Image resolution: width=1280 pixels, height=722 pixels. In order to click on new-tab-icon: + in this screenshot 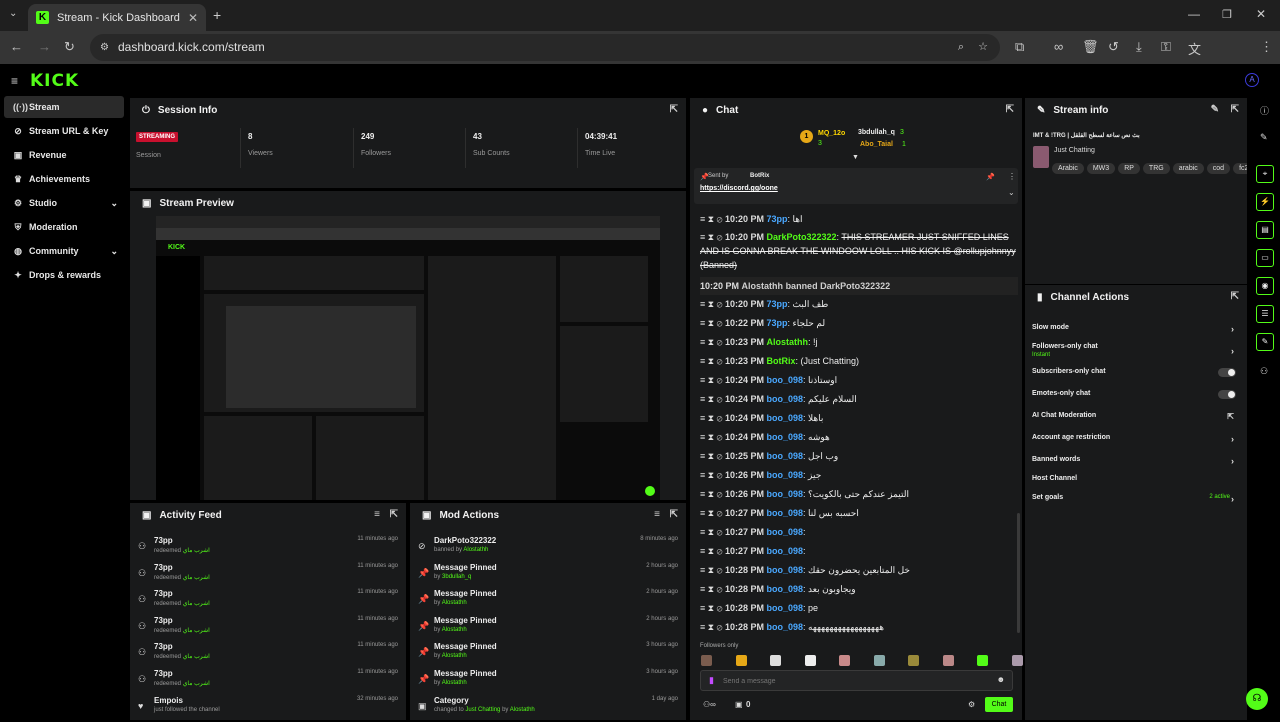, I will do `click(217, 15)`.